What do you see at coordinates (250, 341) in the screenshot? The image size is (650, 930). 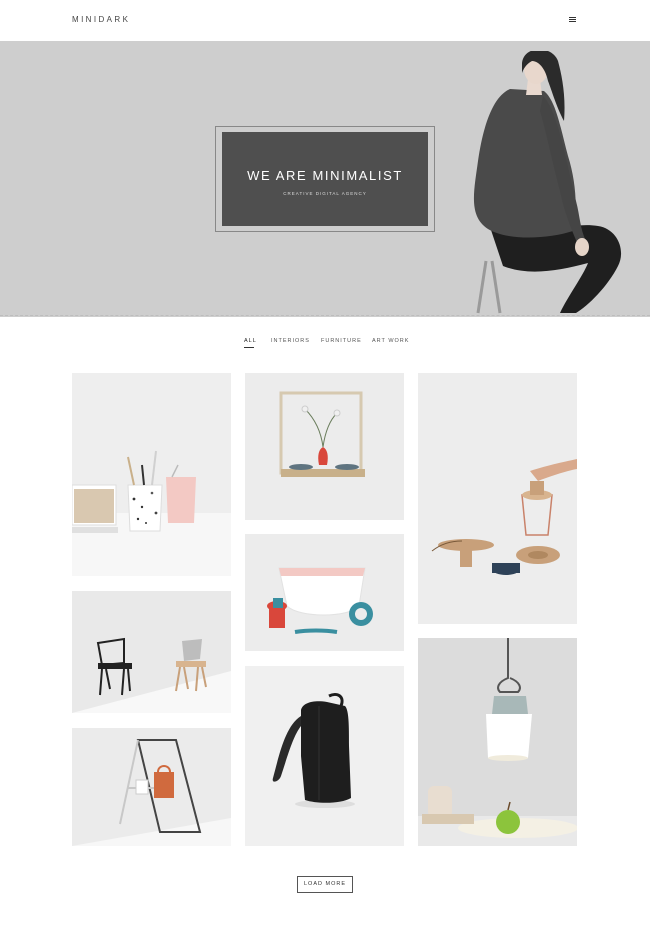 I see `filter-all: ALL` at bounding box center [250, 341].